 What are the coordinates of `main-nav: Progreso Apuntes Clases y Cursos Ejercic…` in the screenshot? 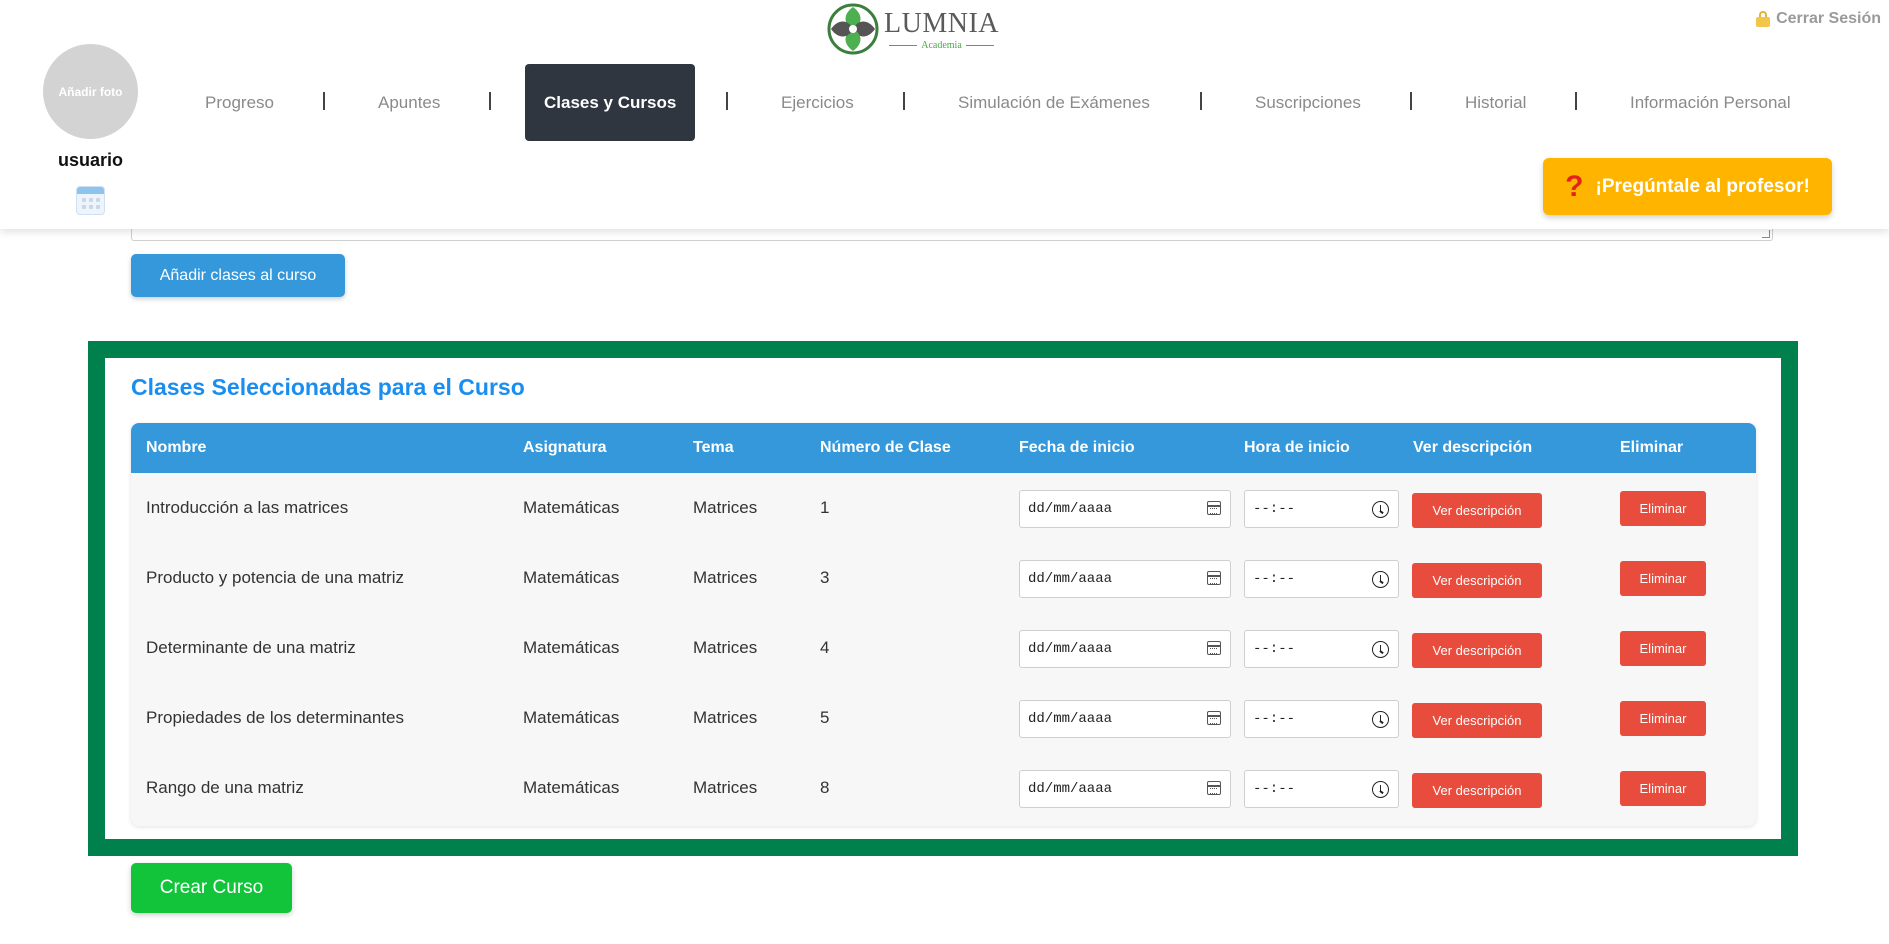 It's located at (944, 102).